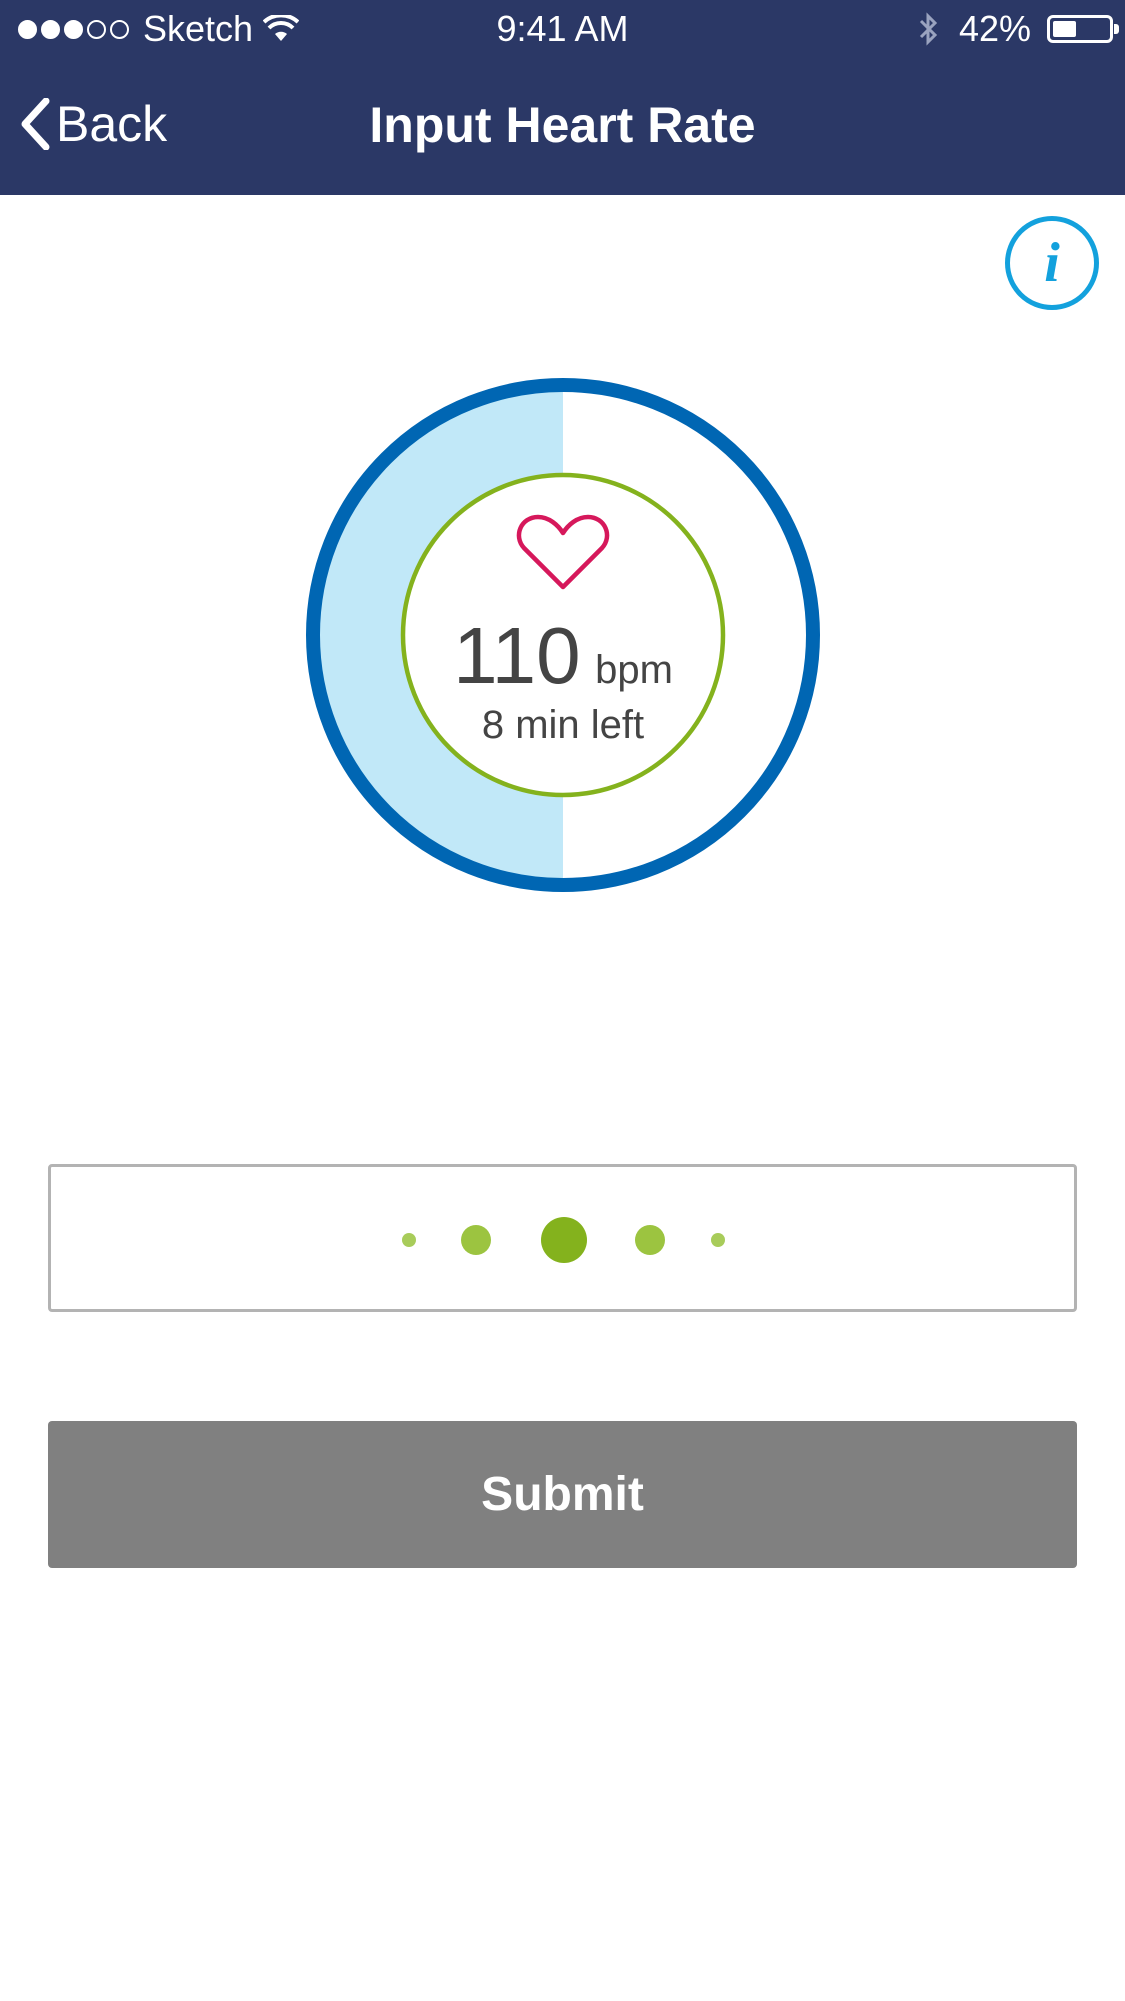 The height and width of the screenshot is (2001, 1125). Describe the element at coordinates (994, 28) in the screenshot. I see `battery-percent: 42%` at that location.